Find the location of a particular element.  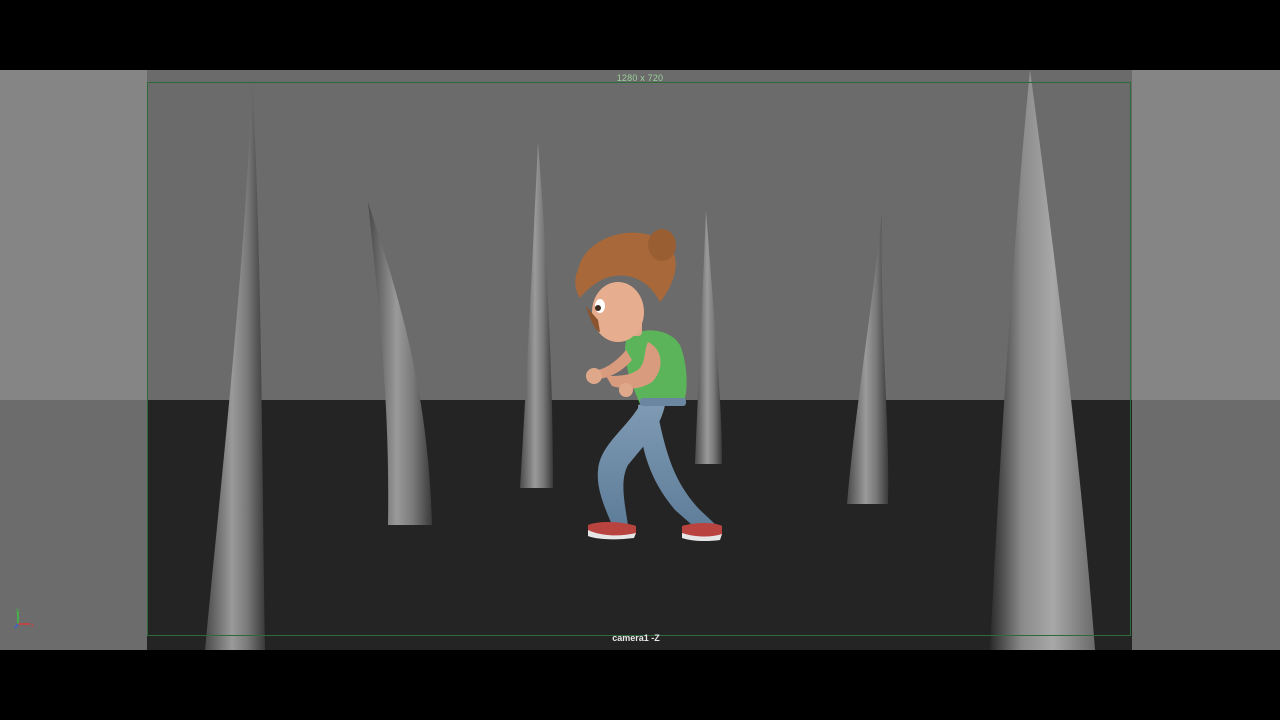

axis-gizmo-icon: y x is located at coordinates (24, 618).